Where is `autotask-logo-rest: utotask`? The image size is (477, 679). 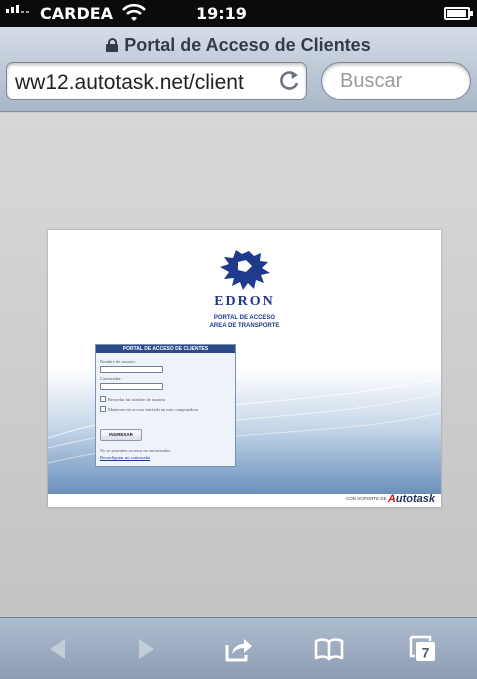 autotask-logo-rest: utotask is located at coordinates (415, 499).